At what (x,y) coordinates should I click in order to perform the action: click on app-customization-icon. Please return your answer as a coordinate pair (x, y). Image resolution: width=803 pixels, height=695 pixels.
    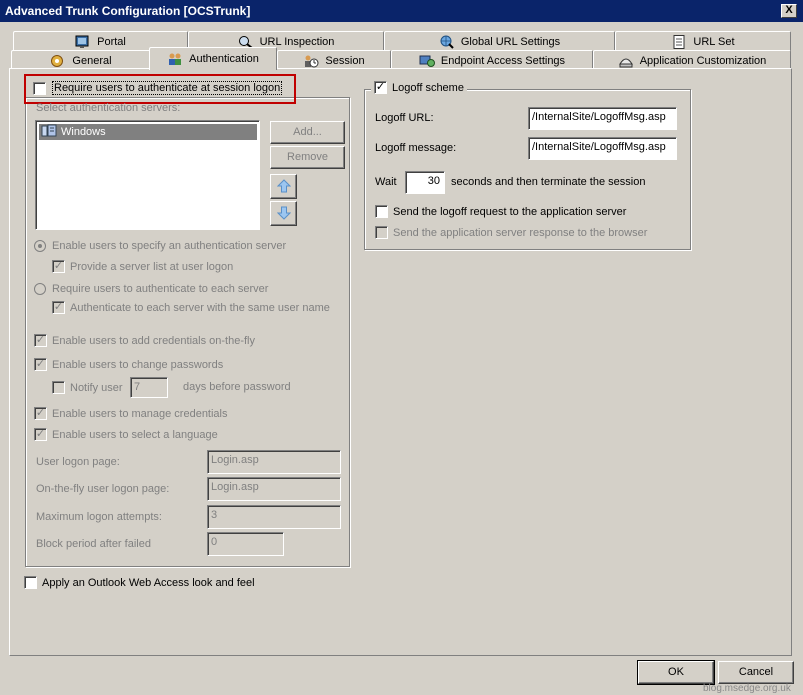
    Looking at the image, I should click on (626, 61).